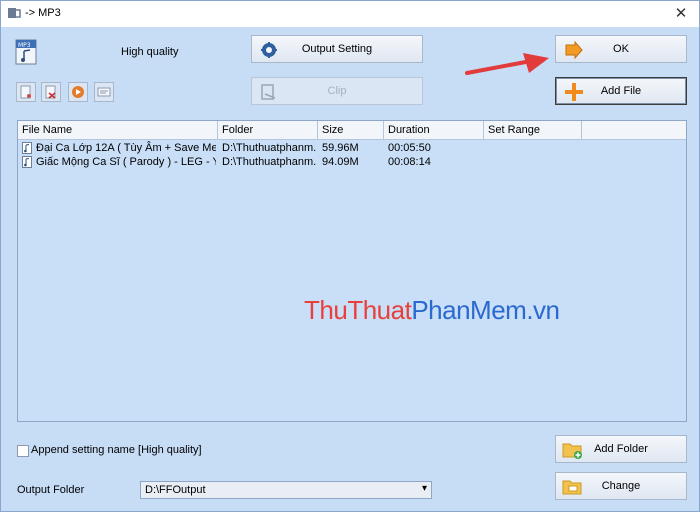  Describe the element at coordinates (379, 310) in the screenshot. I see `watermark-part-2: Thuat` at that location.